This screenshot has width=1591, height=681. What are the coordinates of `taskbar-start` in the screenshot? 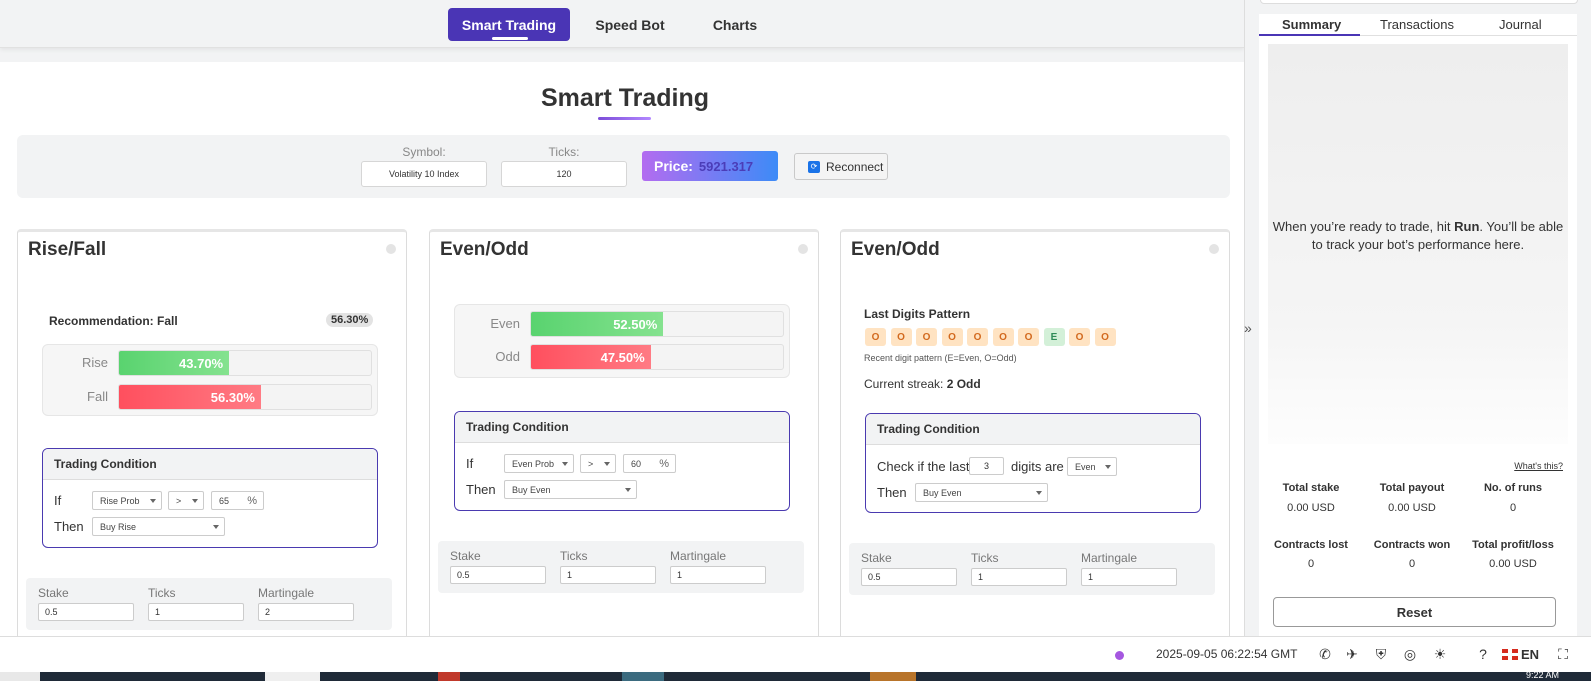 It's located at (20, 676).